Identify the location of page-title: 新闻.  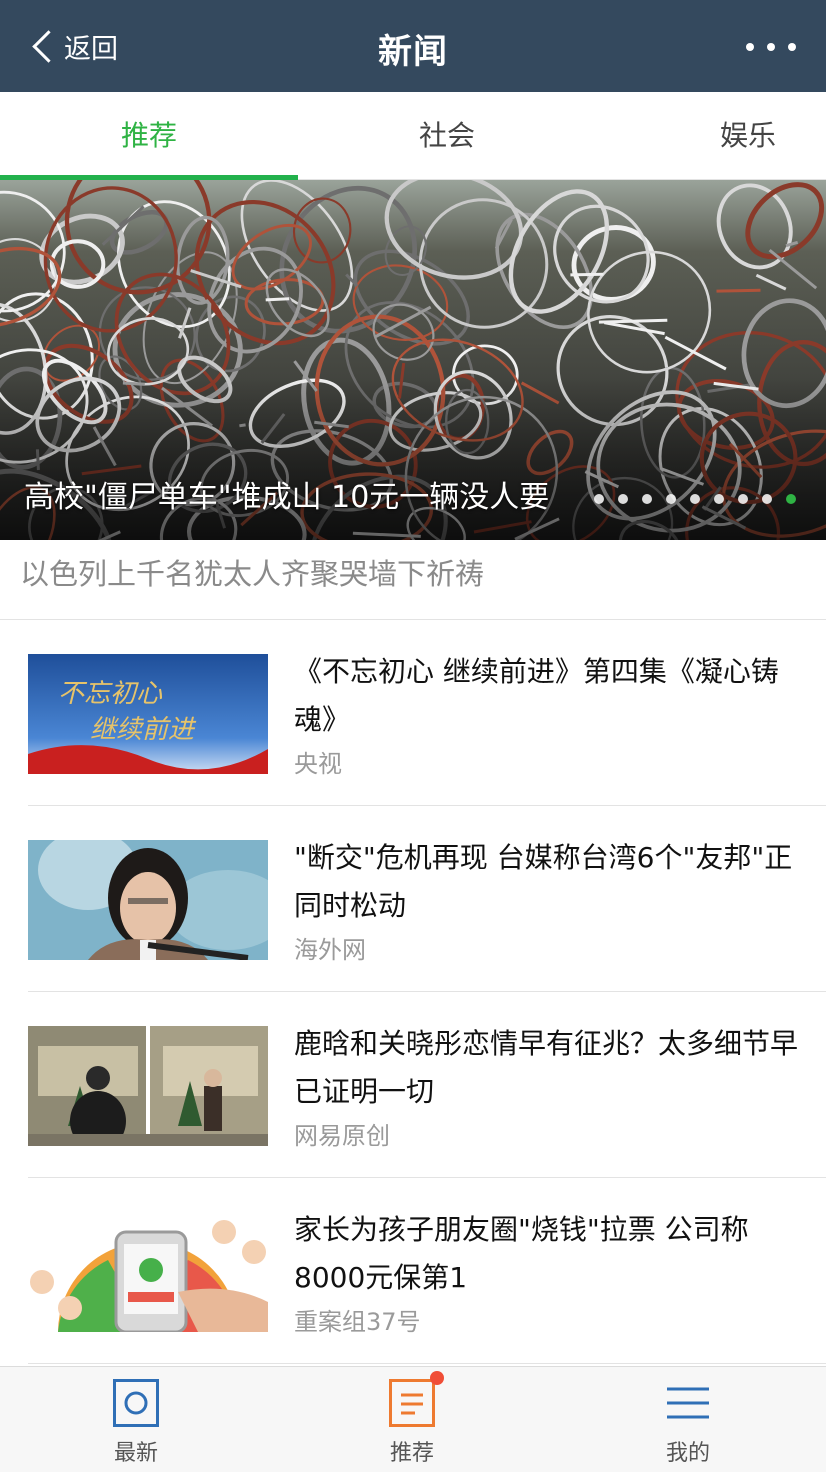
(413, 52).